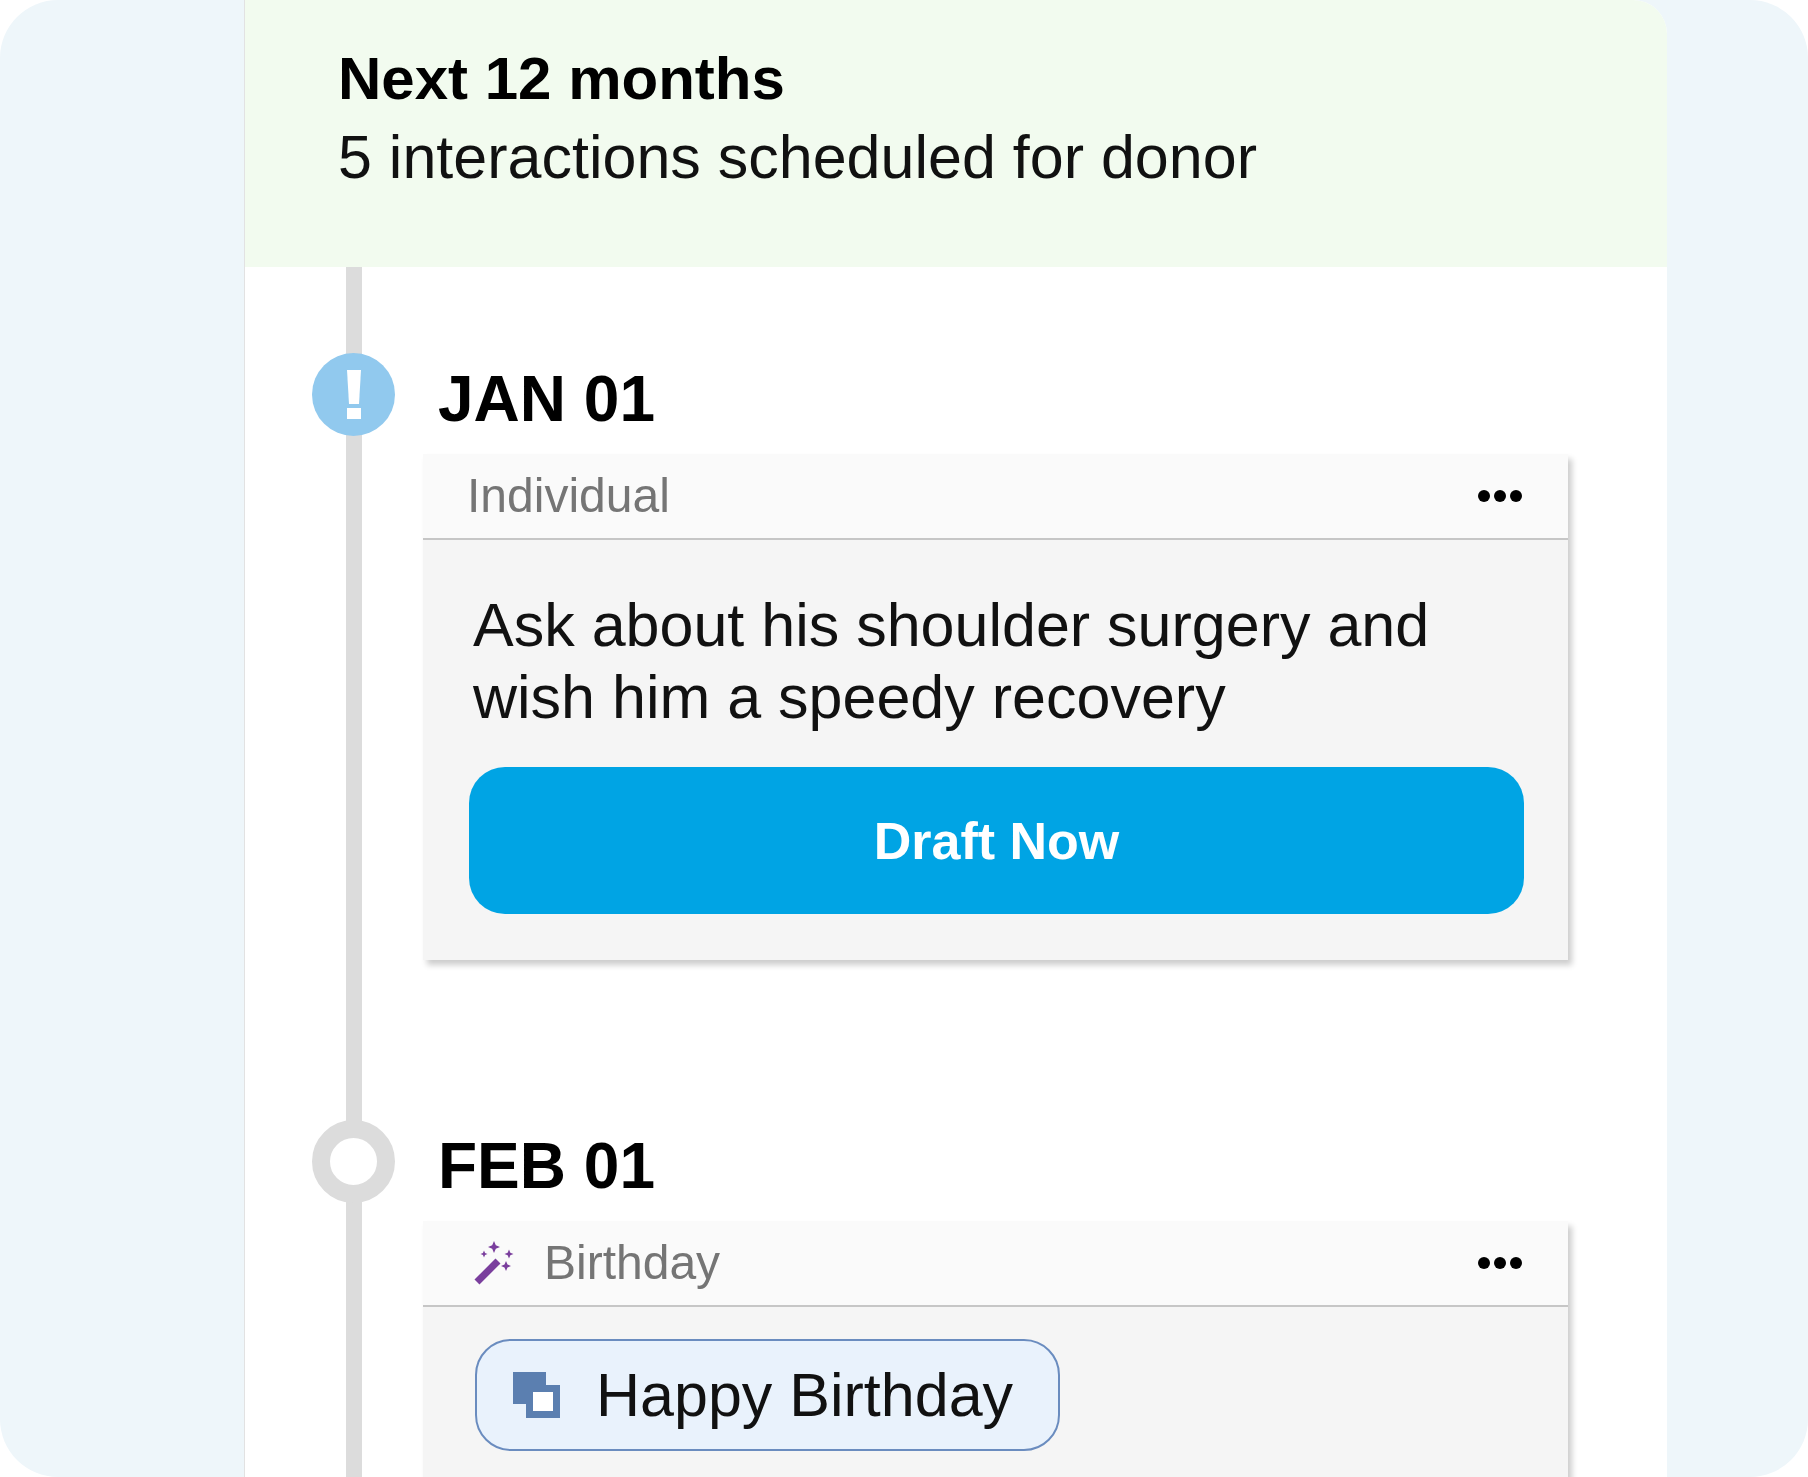 This screenshot has width=1808, height=1477. Describe the element at coordinates (546, 1163) in the screenshot. I see `date-label: FEB 01` at that location.